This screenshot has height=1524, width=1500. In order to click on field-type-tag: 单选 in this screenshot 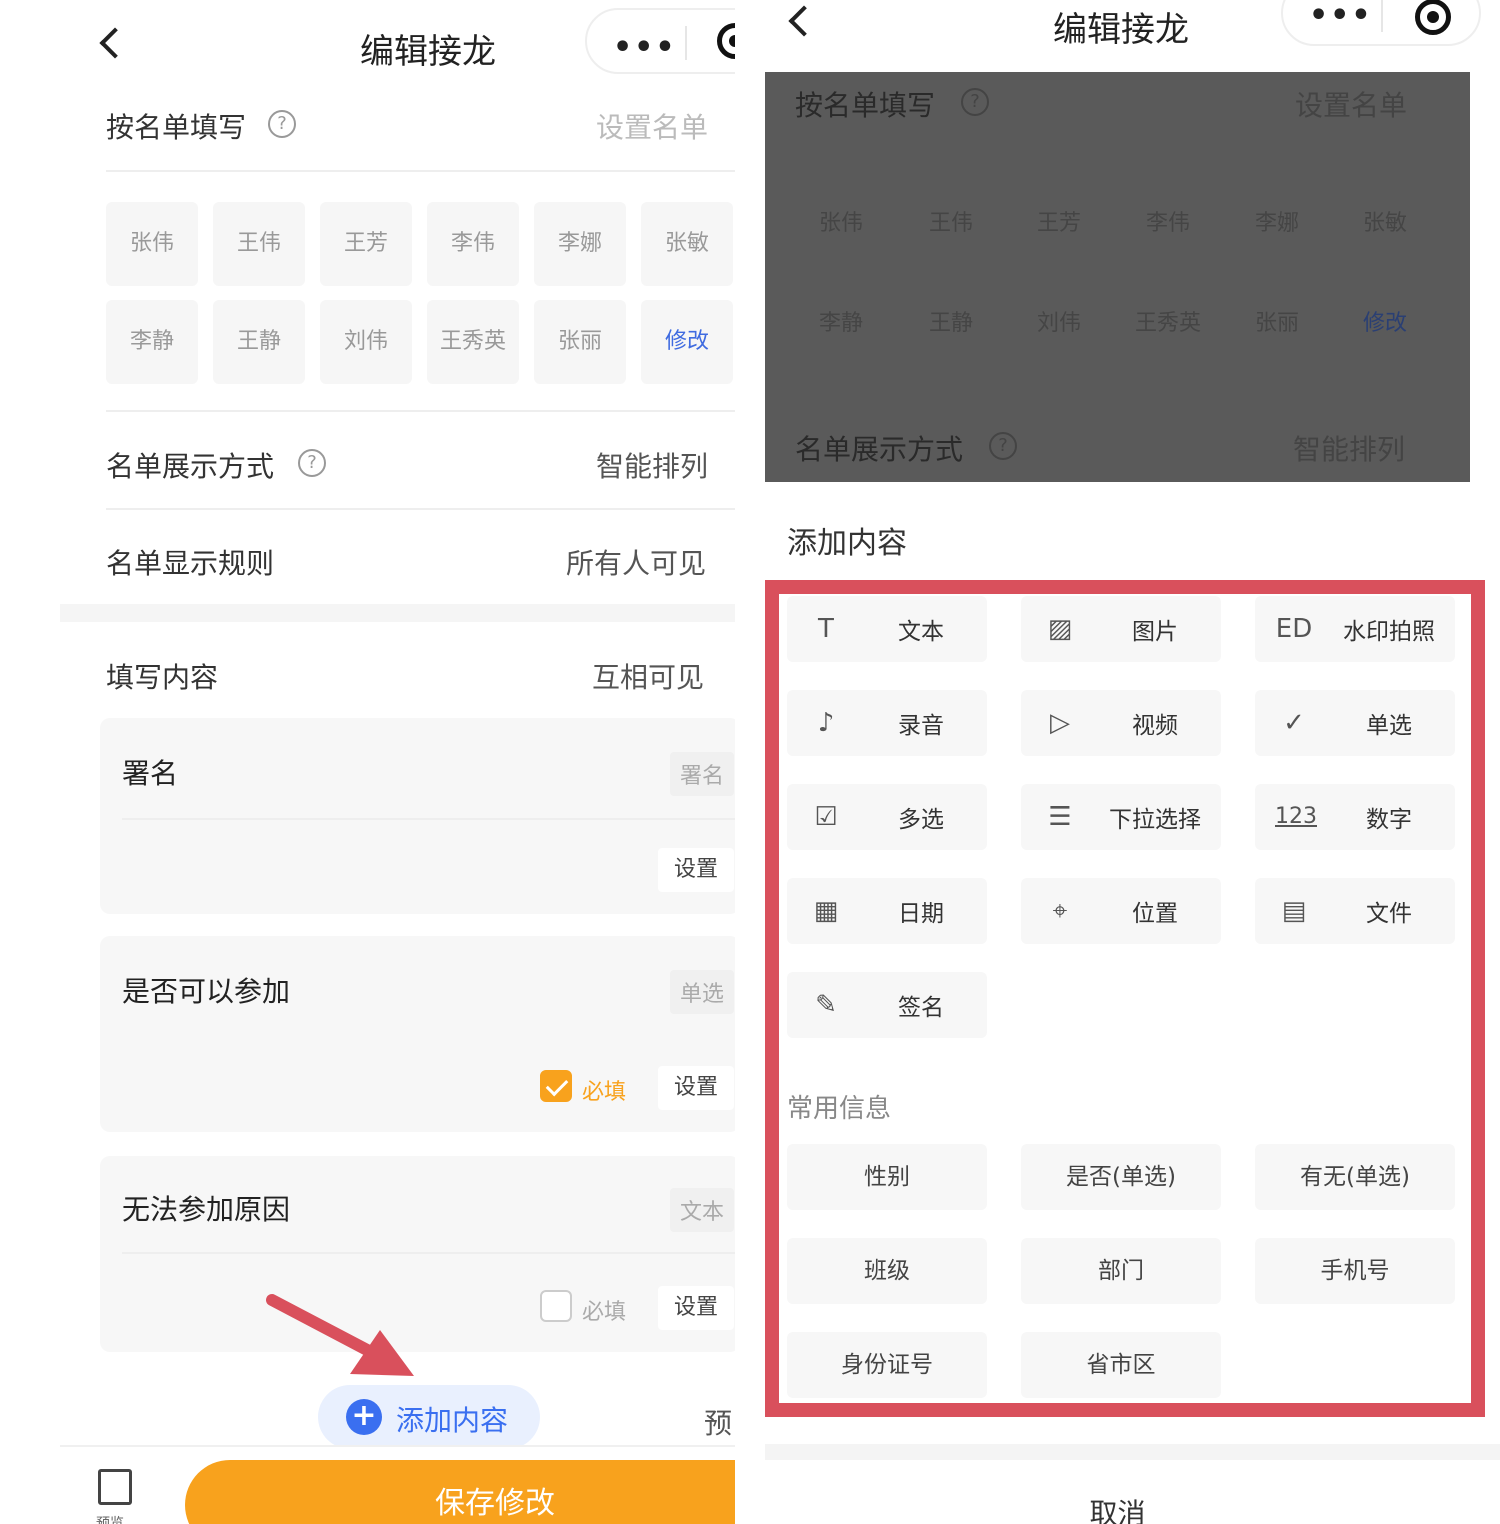, I will do `click(701, 992)`.